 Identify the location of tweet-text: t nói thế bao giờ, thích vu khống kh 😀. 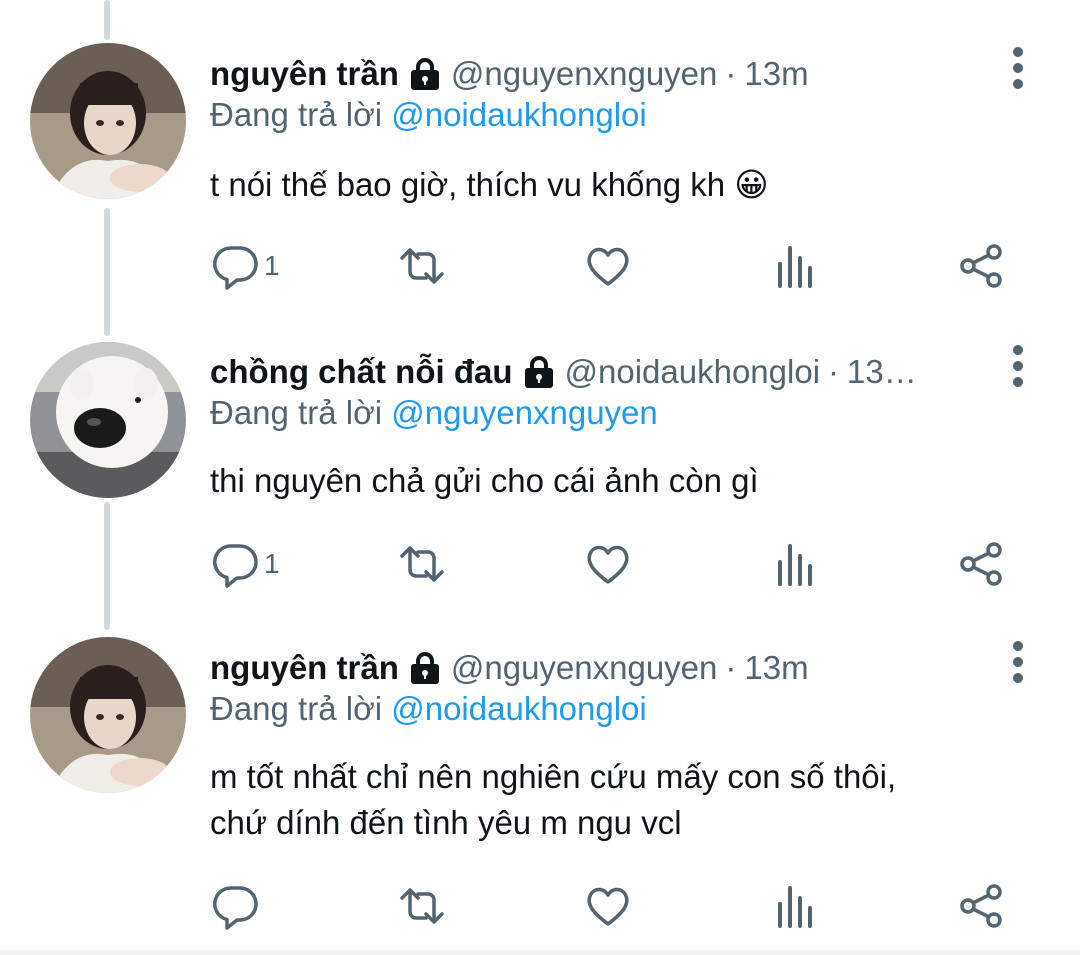
(620, 185).